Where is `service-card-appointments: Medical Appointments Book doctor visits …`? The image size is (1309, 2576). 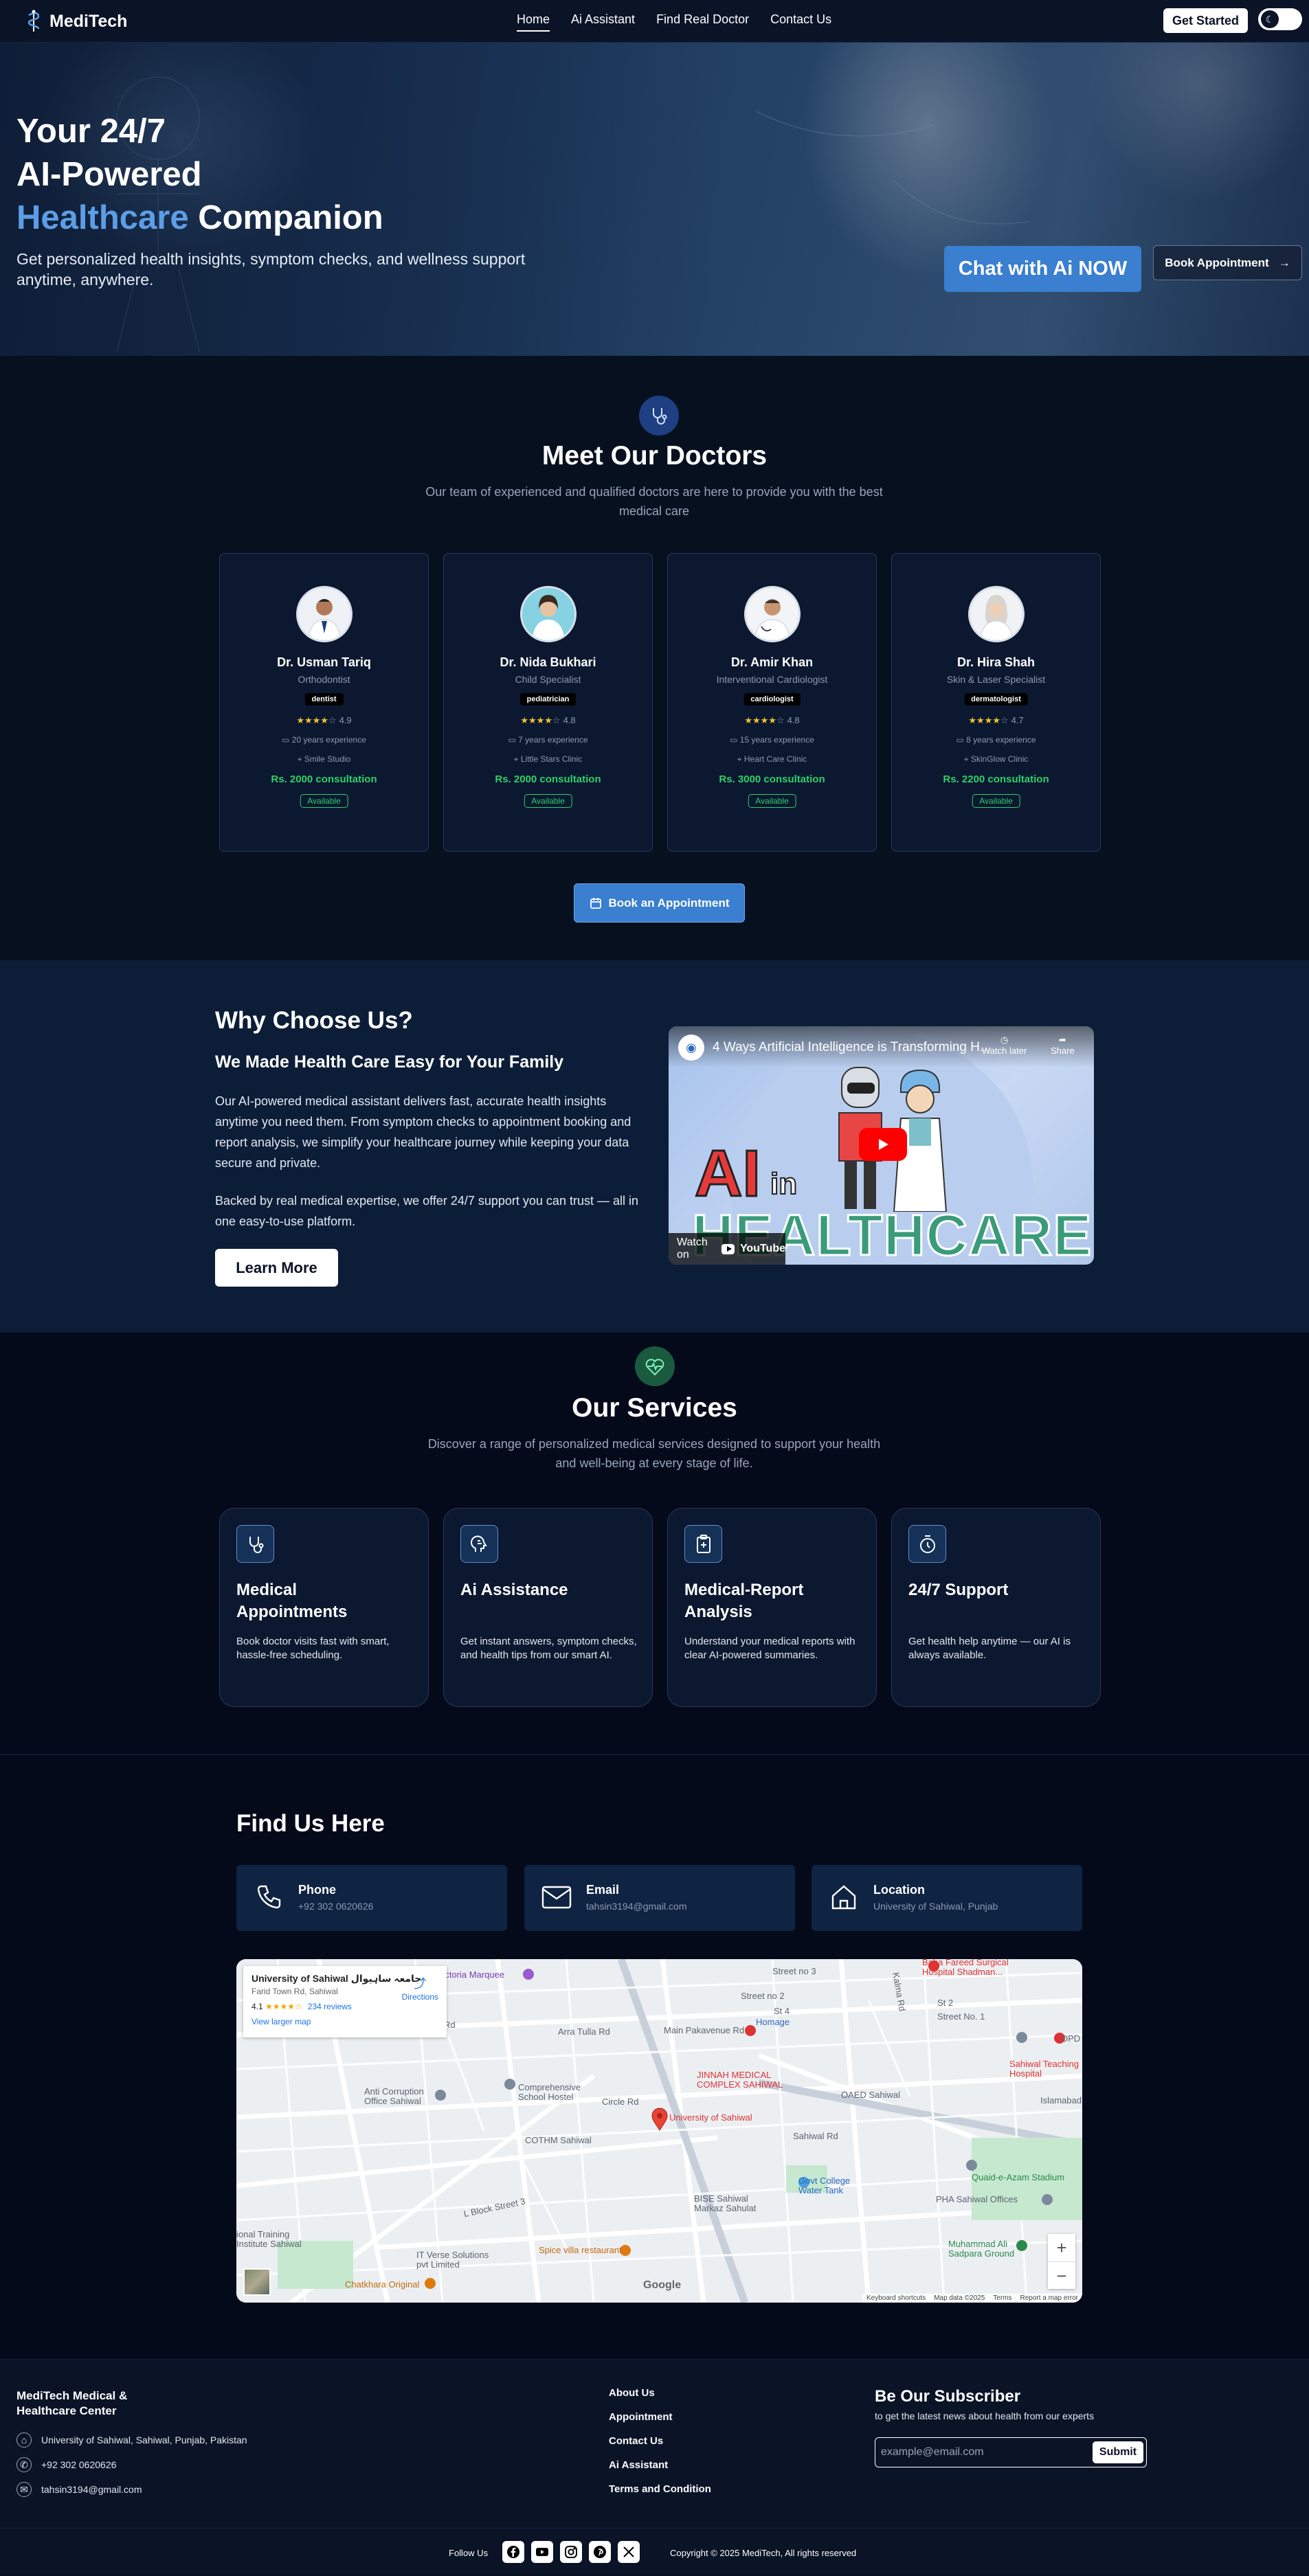
service-card-appointments: Medical Appointments Book doctor visits … is located at coordinates (324, 1607).